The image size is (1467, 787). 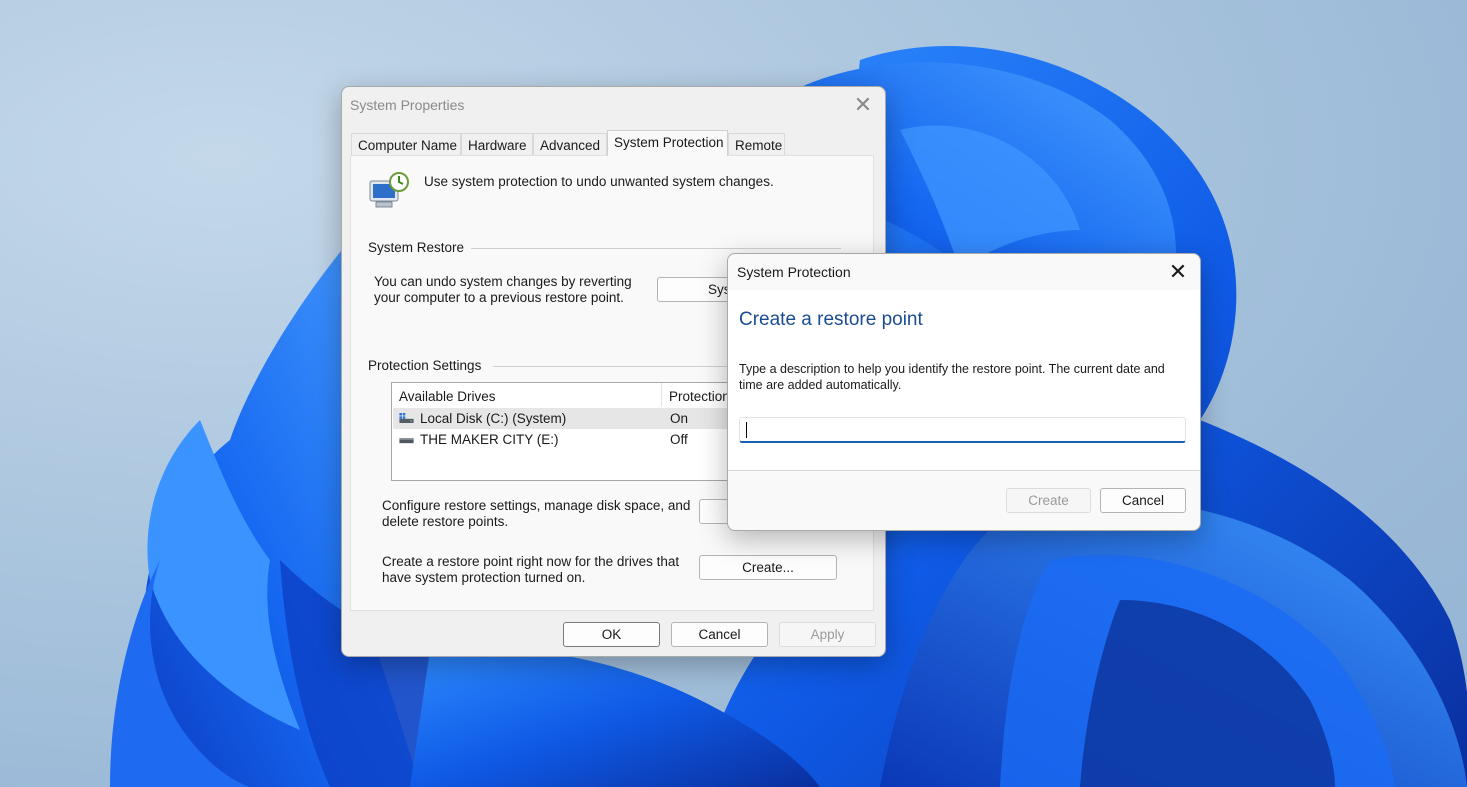 What do you see at coordinates (406, 418) in the screenshot?
I see `system-drive-icon` at bounding box center [406, 418].